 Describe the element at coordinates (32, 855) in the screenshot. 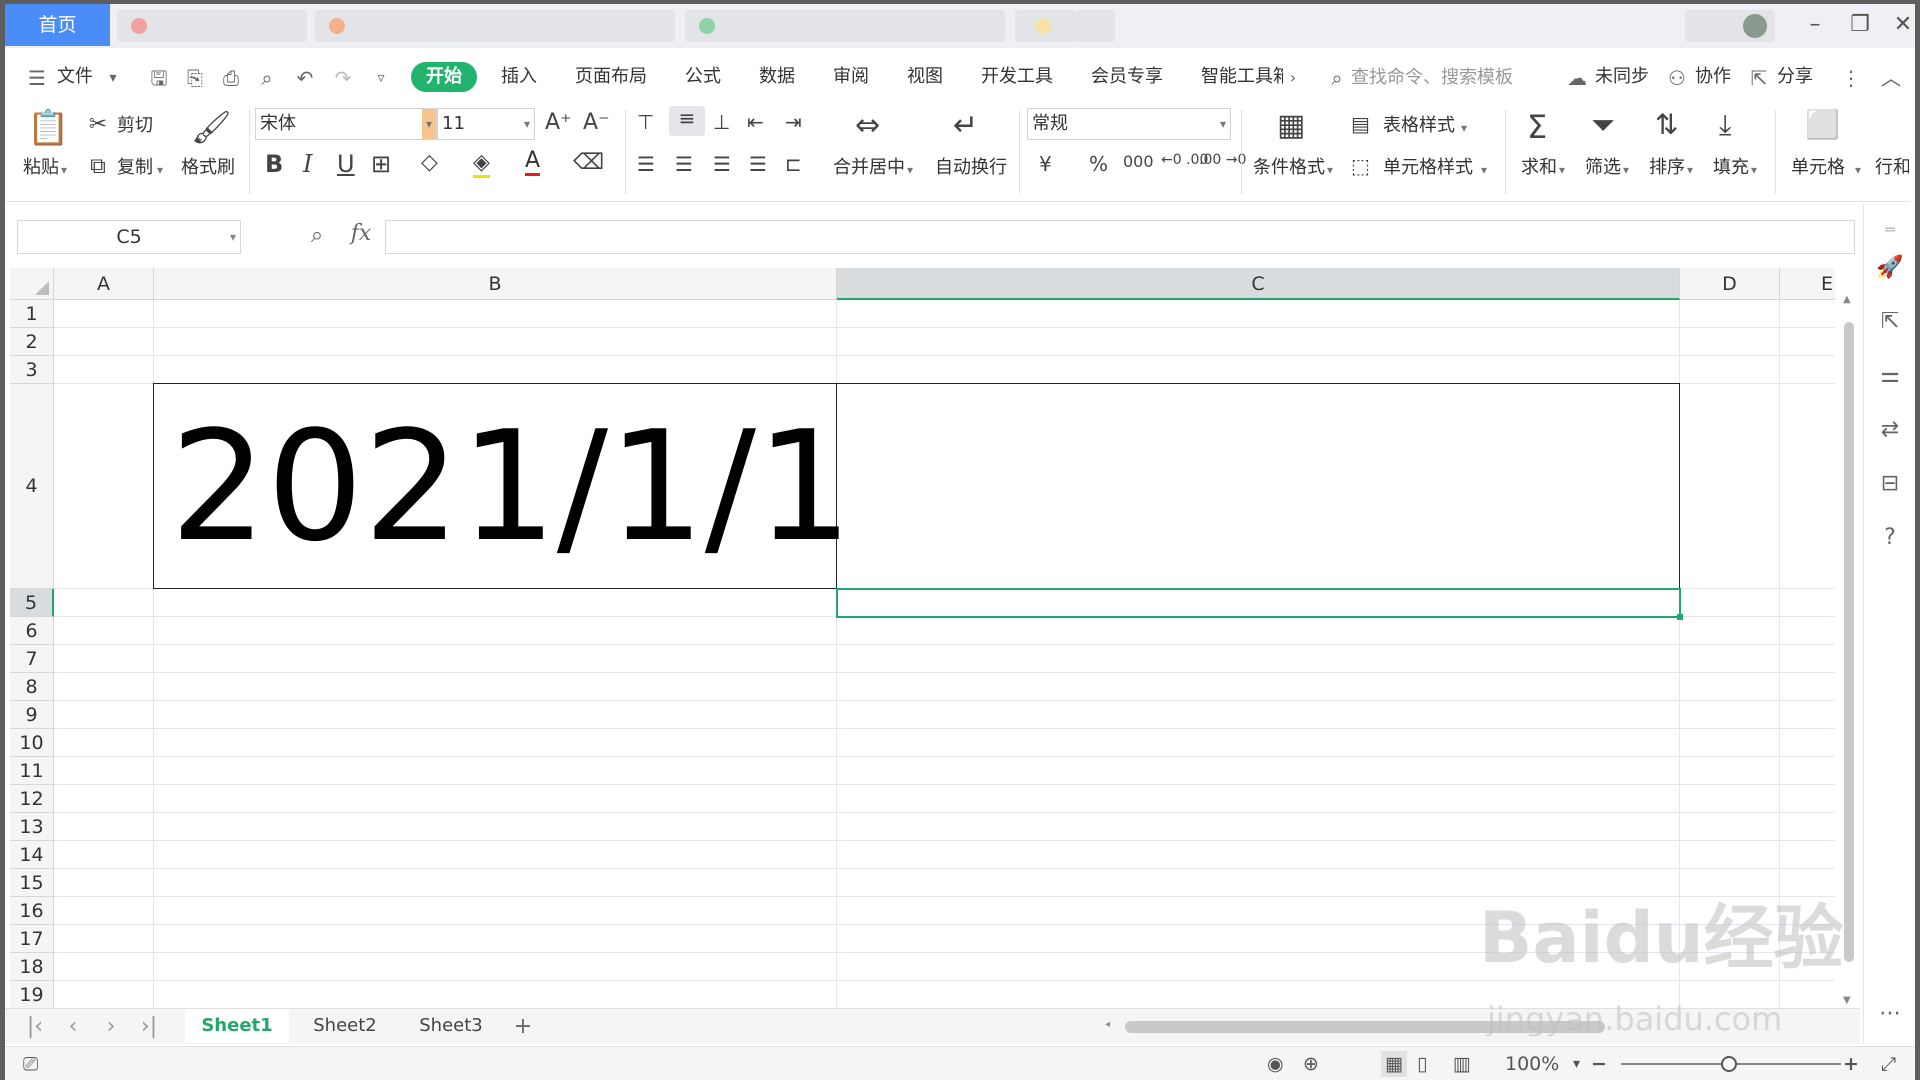

I see `row-header-14: 14` at that location.